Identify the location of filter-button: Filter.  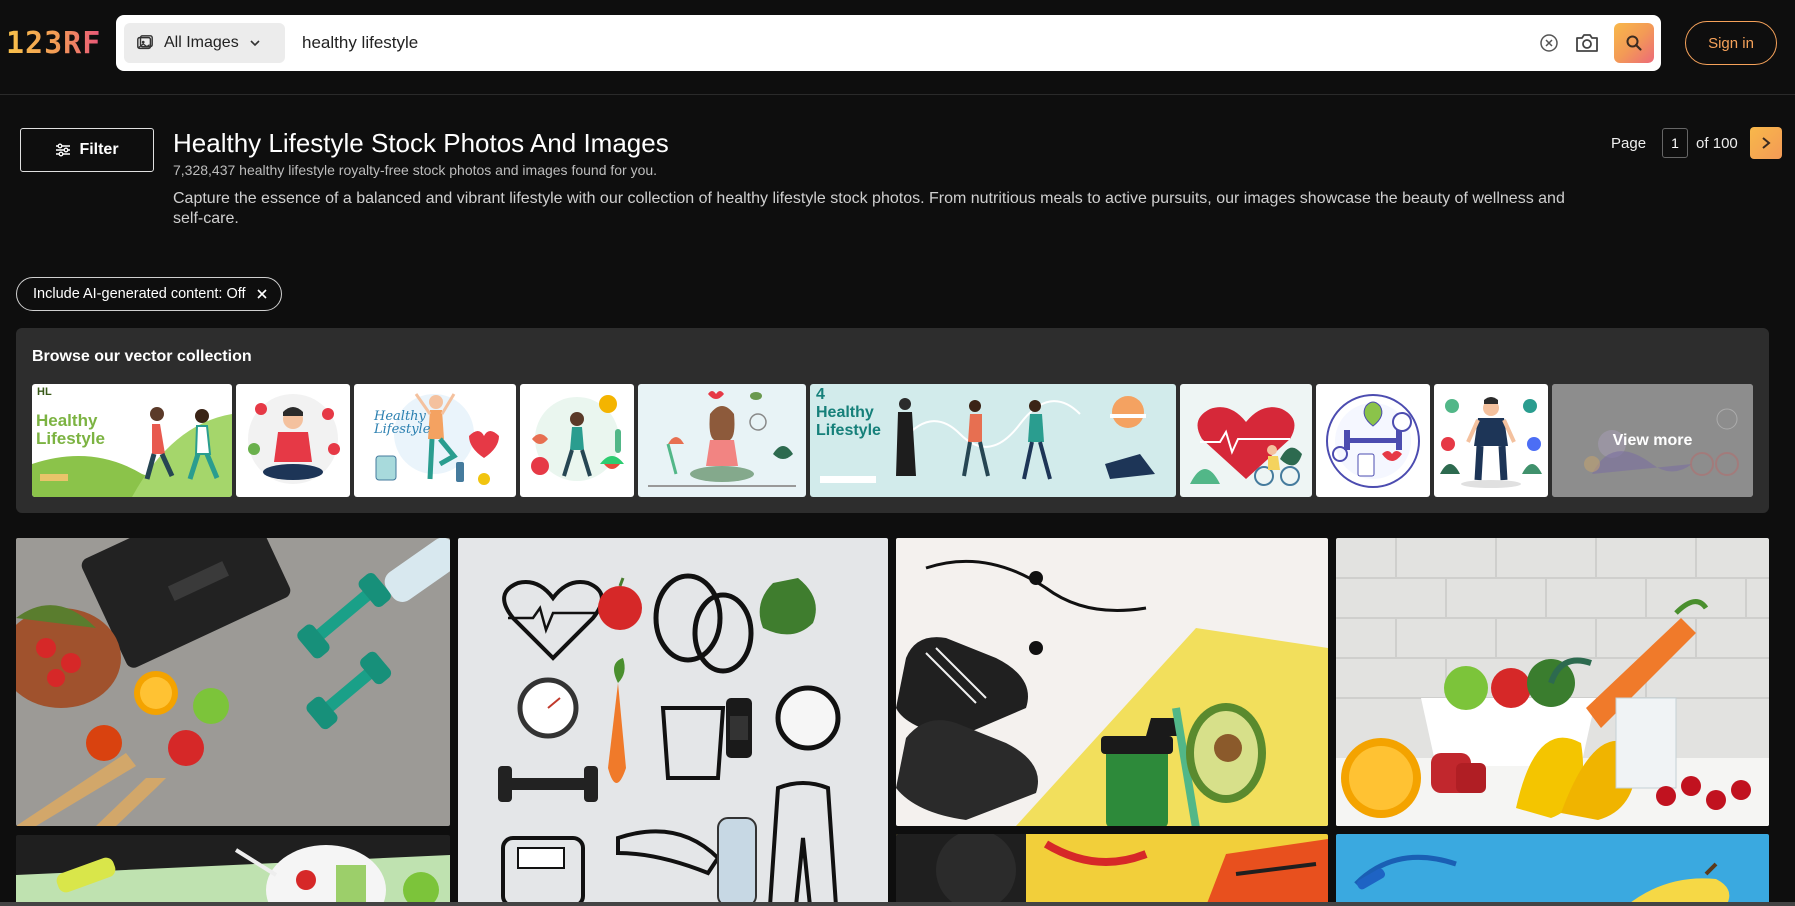
(87, 150).